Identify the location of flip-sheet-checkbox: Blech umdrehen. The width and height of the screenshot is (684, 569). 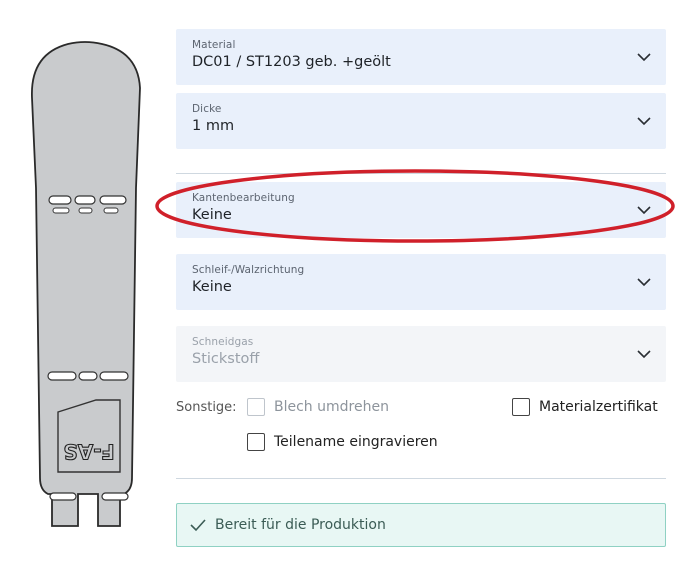
(318, 407).